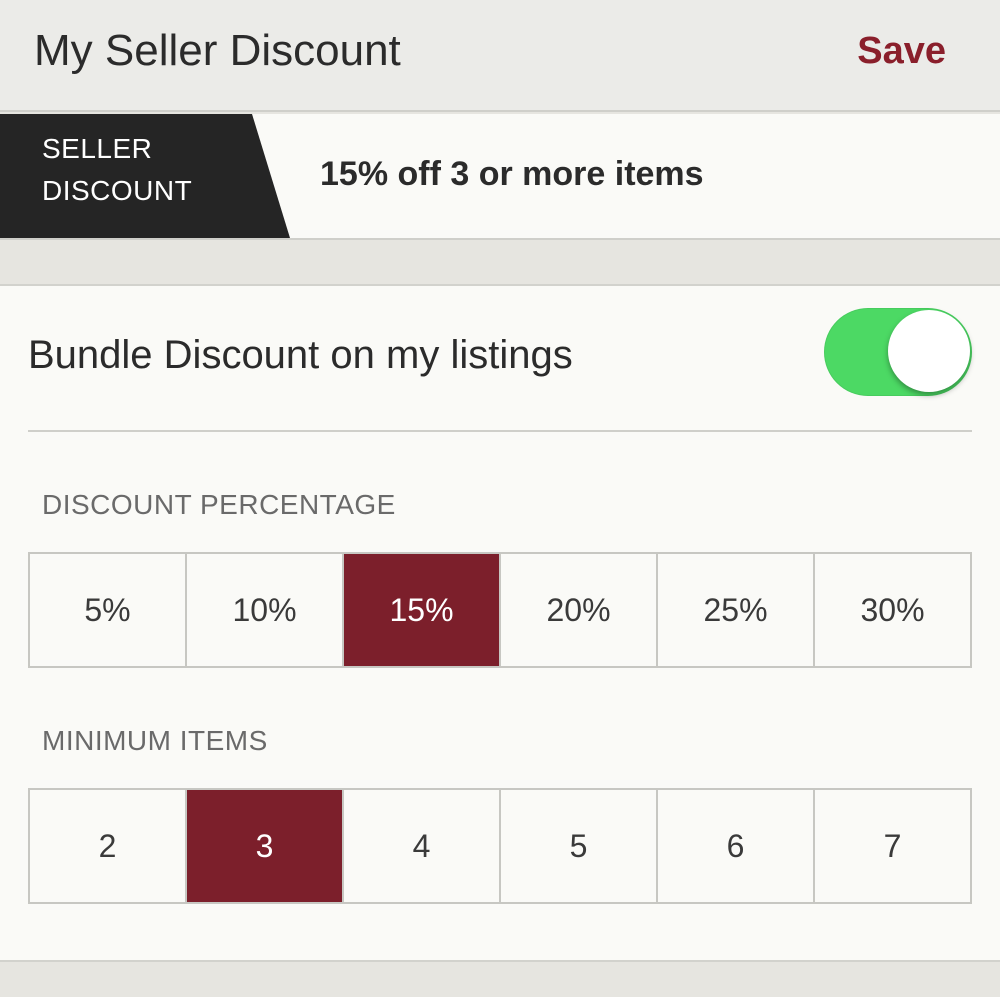 The height and width of the screenshot is (997, 1000). What do you see at coordinates (300, 355) in the screenshot?
I see `bundle-discount-label: Bundle Discount on my listings` at bounding box center [300, 355].